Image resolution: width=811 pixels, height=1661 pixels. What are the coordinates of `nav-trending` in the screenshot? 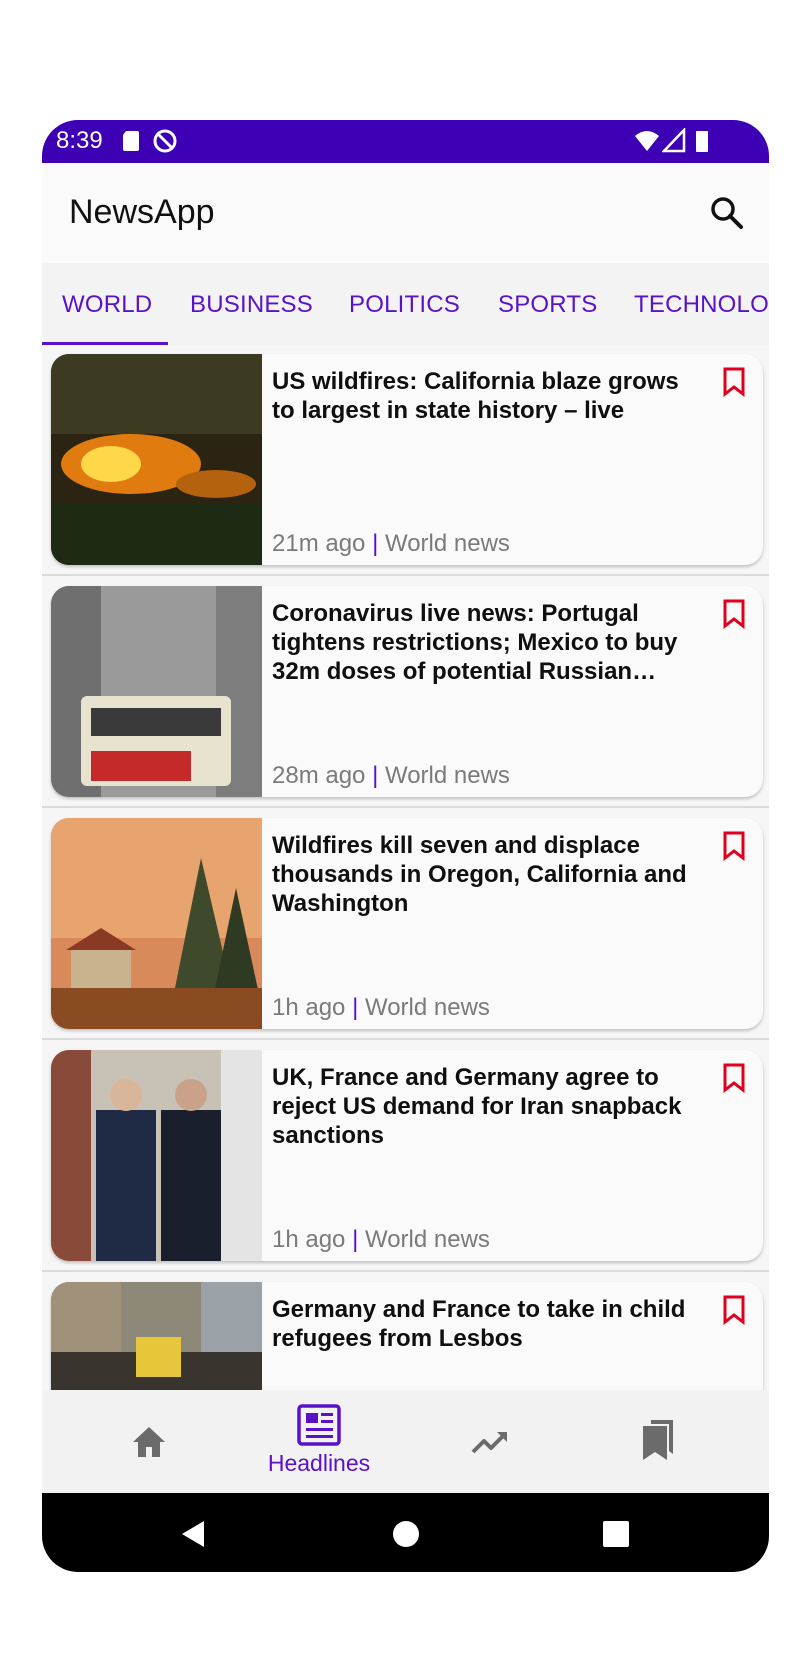 It's located at (489, 1441).